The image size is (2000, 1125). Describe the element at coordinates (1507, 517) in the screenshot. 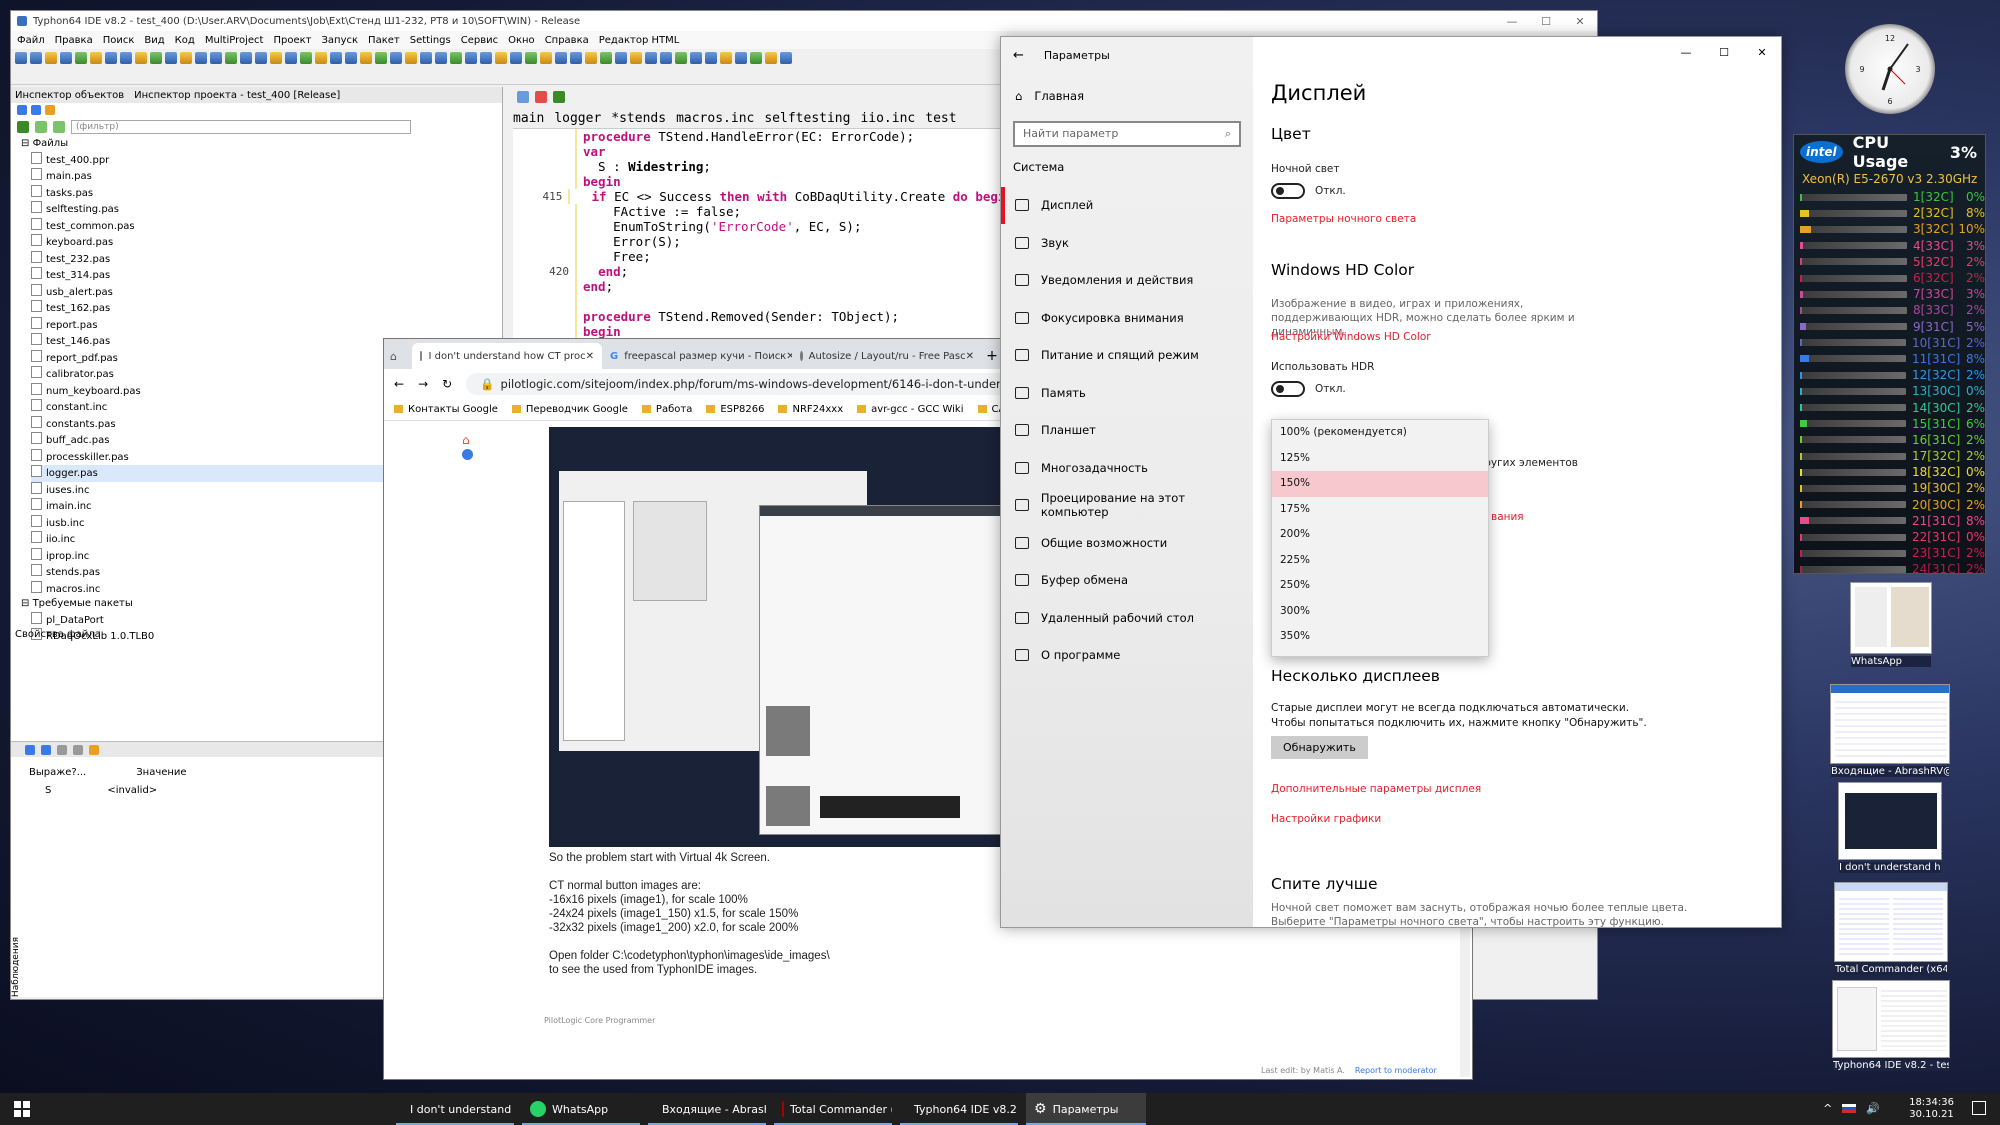

I see `scale-link-partial: вания` at that location.